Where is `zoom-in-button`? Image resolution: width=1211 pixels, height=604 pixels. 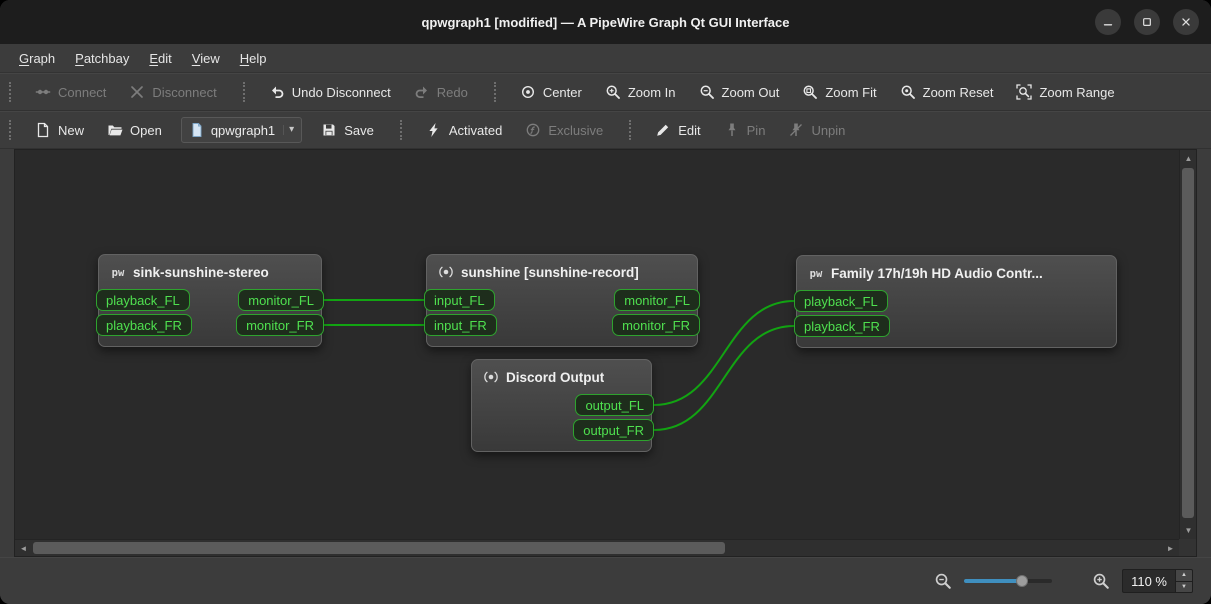
zoom-in-button is located at coordinates (1101, 581).